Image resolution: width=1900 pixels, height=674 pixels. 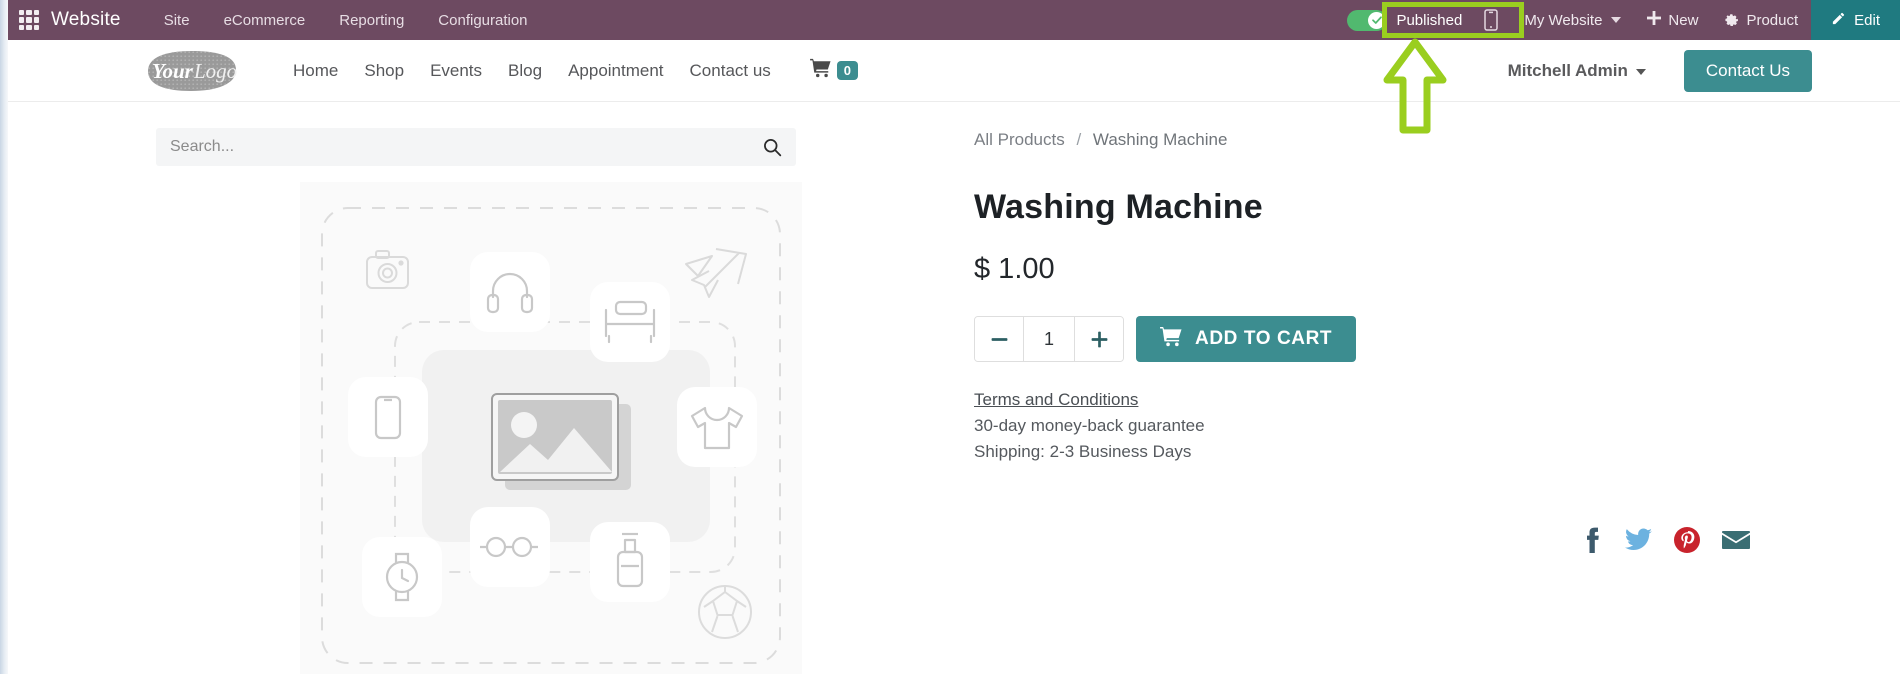 I want to click on terms-and-conditions-link: Terms and Conditions, so click(x=1056, y=400).